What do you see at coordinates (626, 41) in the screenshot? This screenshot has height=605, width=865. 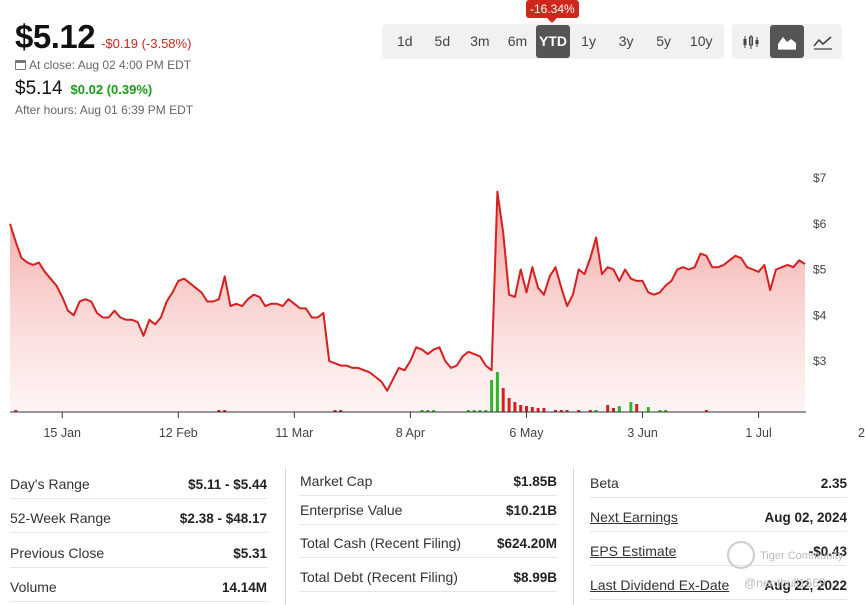 I see `range-button-3y: 3y` at bounding box center [626, 41].